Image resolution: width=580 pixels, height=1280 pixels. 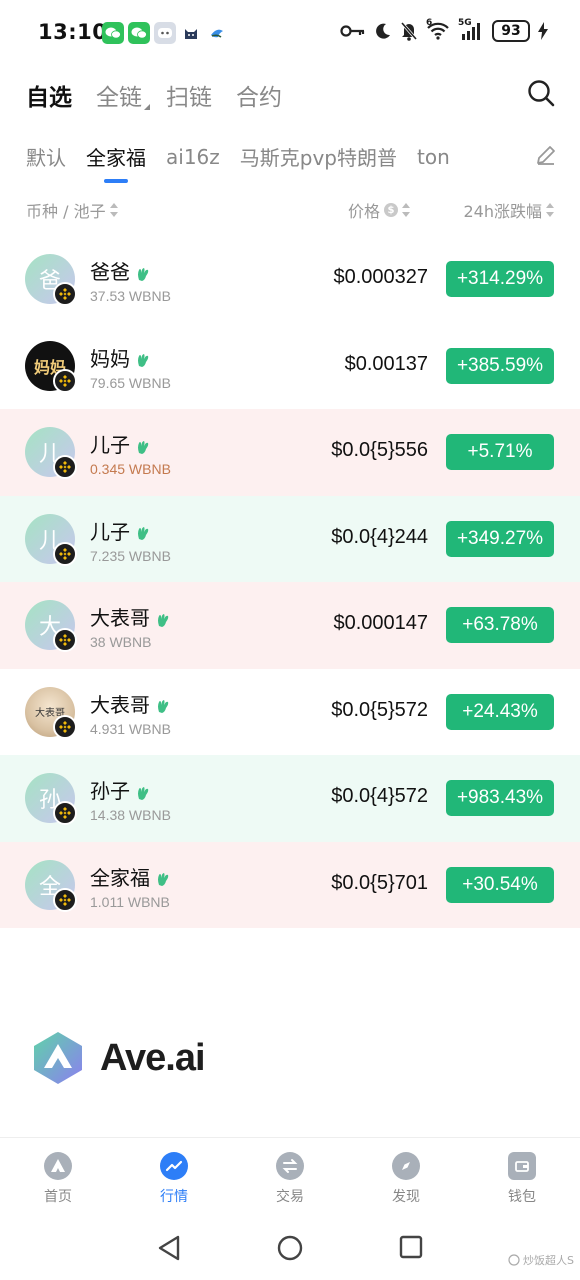 I want to click on pool-liquidity: 1.011 WBNB, so click(x=130, y=901).